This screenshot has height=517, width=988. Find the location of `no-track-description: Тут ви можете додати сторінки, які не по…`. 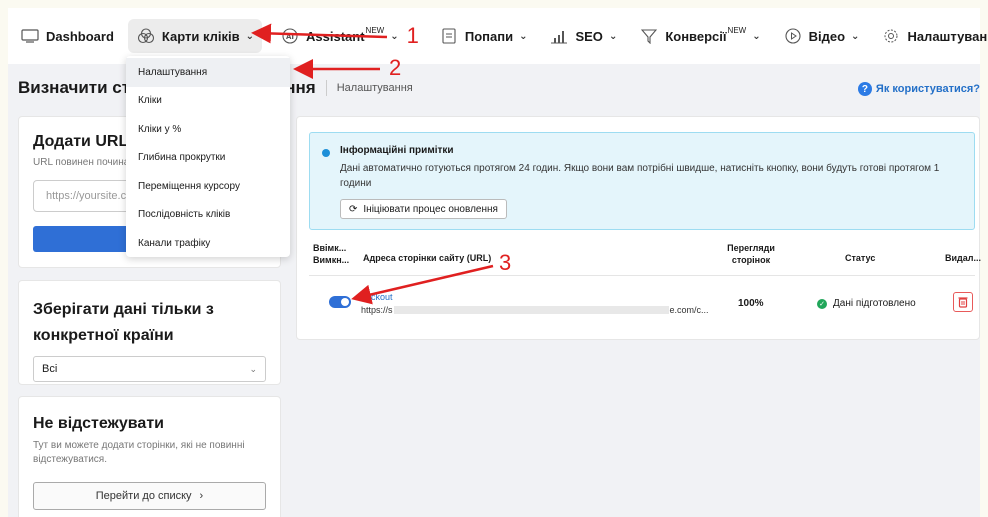

no-track-description: Тут ви можете додати сторінки, які не по… is located at coordinates (139, 452).